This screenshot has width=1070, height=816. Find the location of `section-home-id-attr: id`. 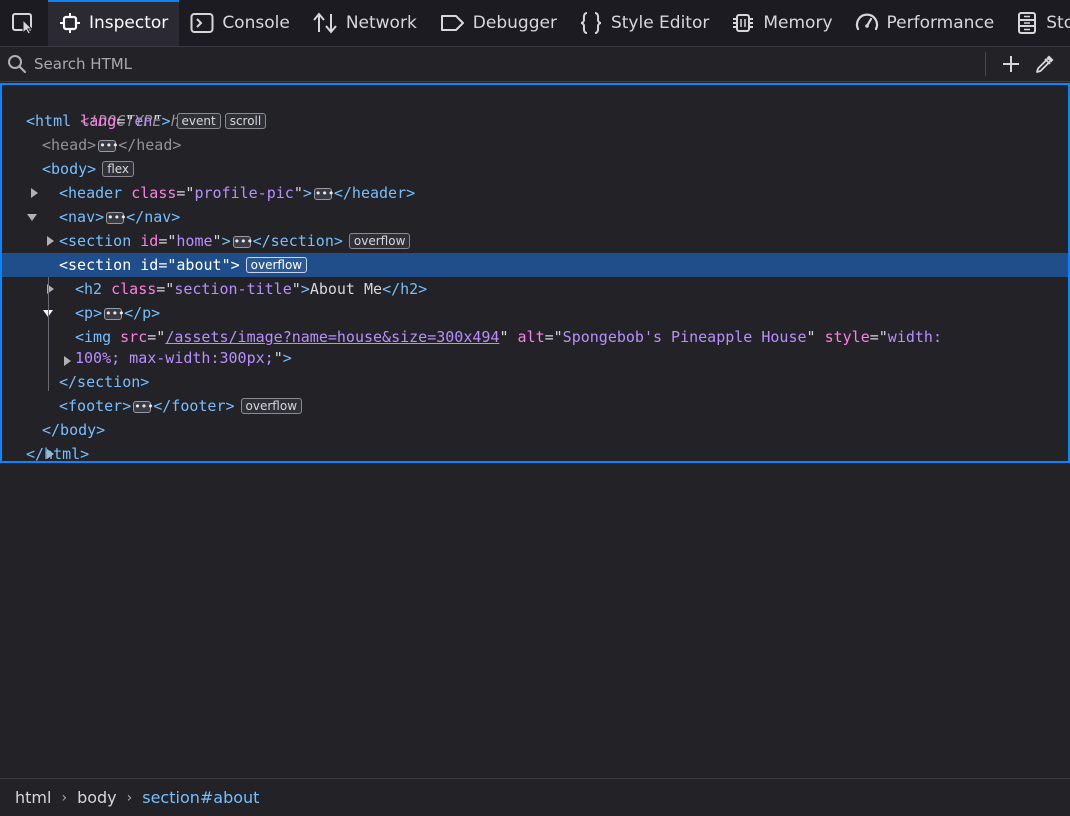

section-home-id-attr: id is located at coordinates (149, 241).